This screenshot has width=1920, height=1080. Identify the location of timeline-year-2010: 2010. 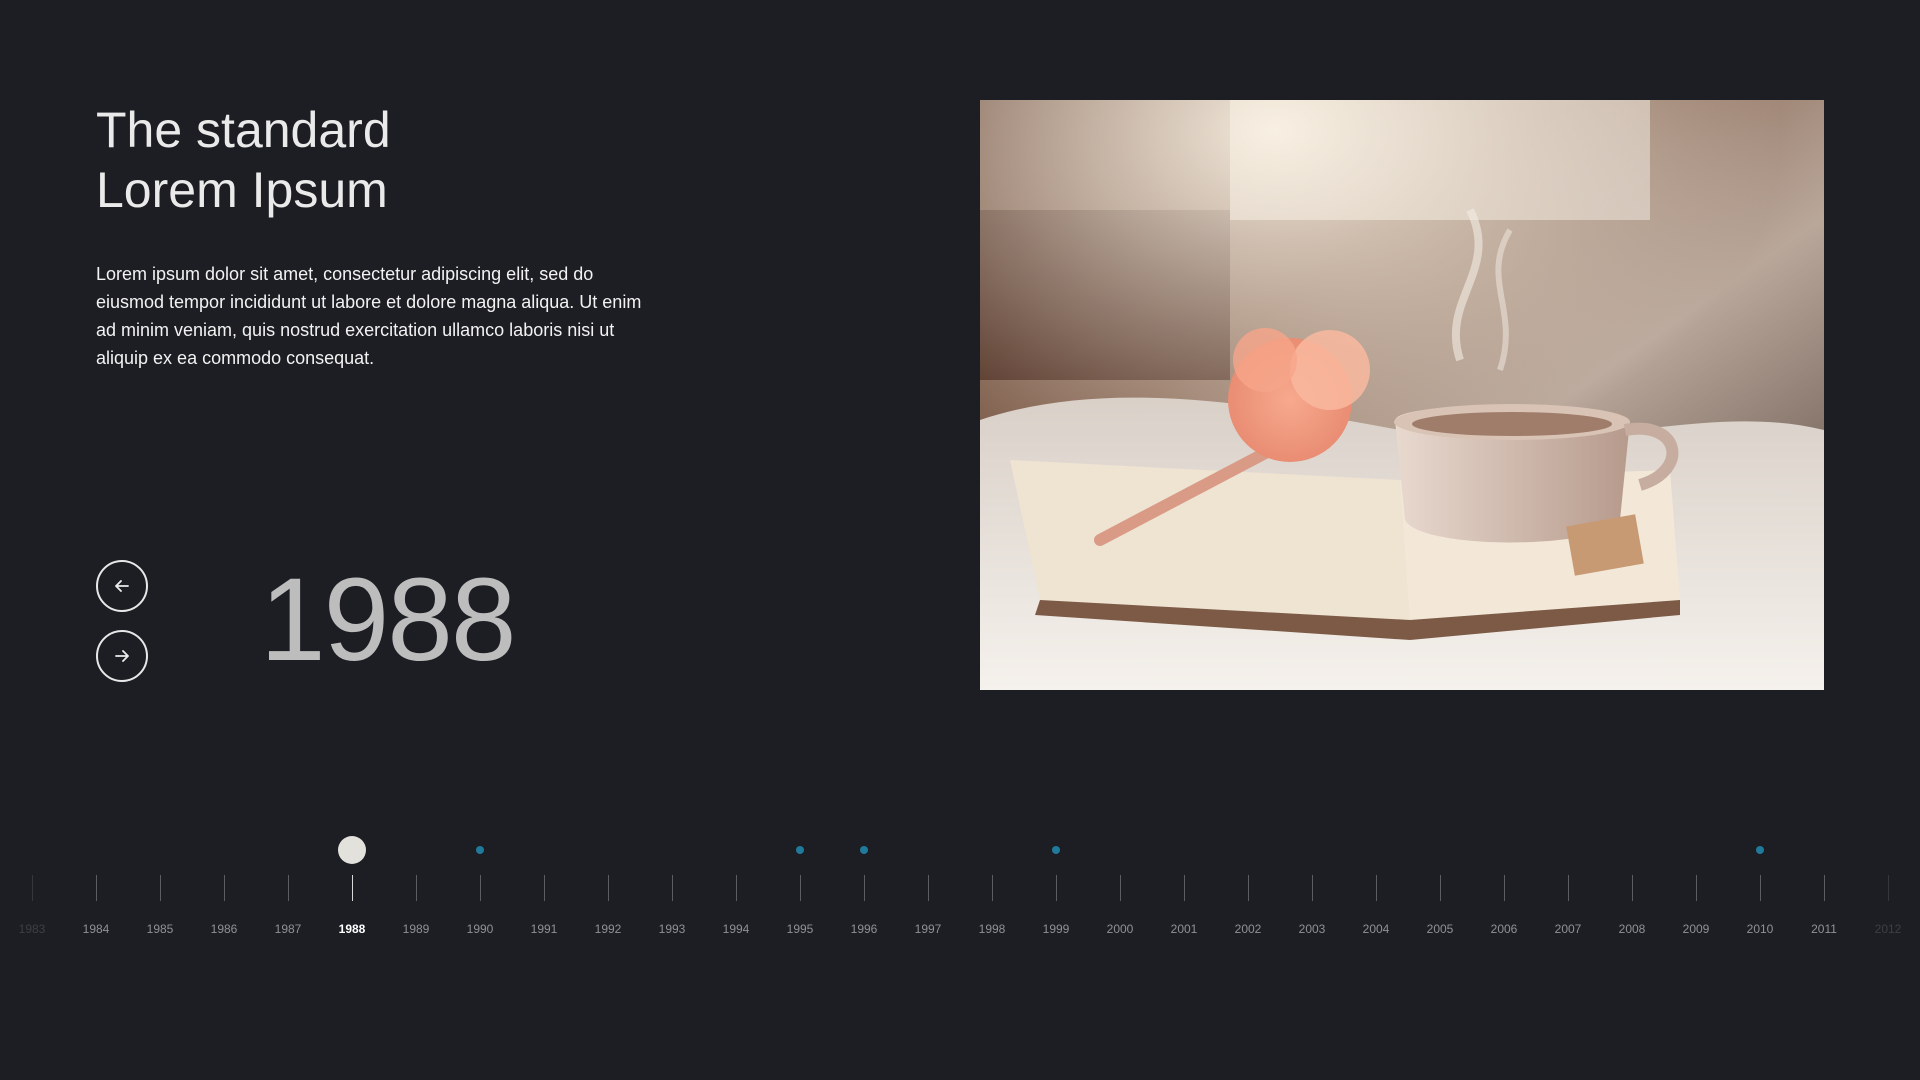
(1760, 885).